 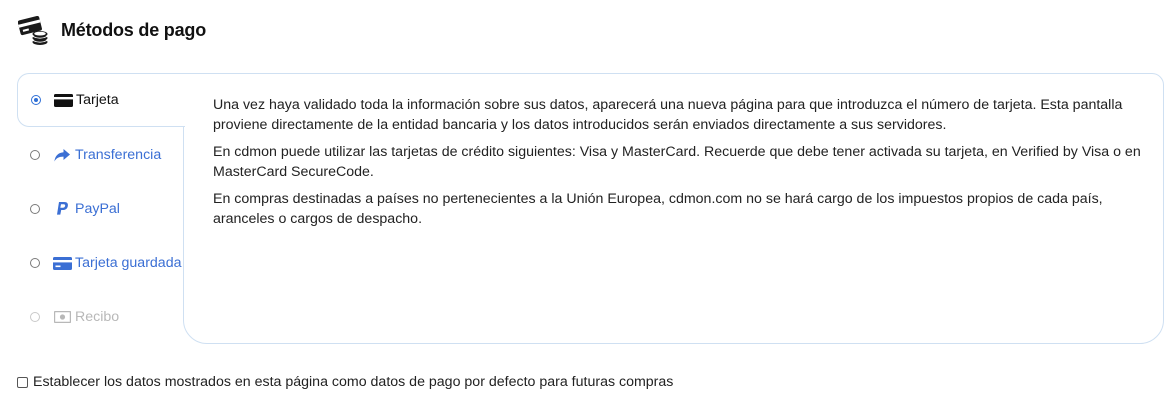 I want to click on share-arrow-icon, so click(x=62, y=155).